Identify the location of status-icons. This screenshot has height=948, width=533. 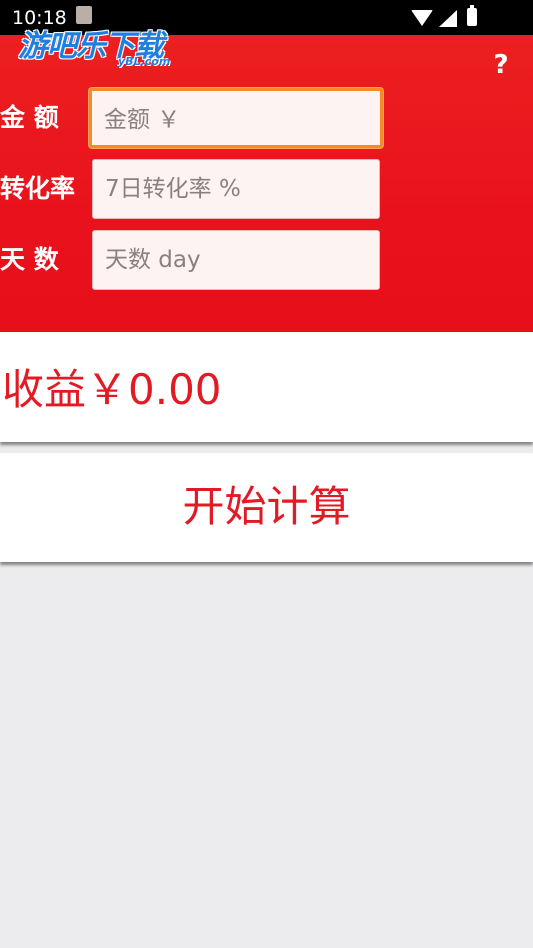
(451, 16).